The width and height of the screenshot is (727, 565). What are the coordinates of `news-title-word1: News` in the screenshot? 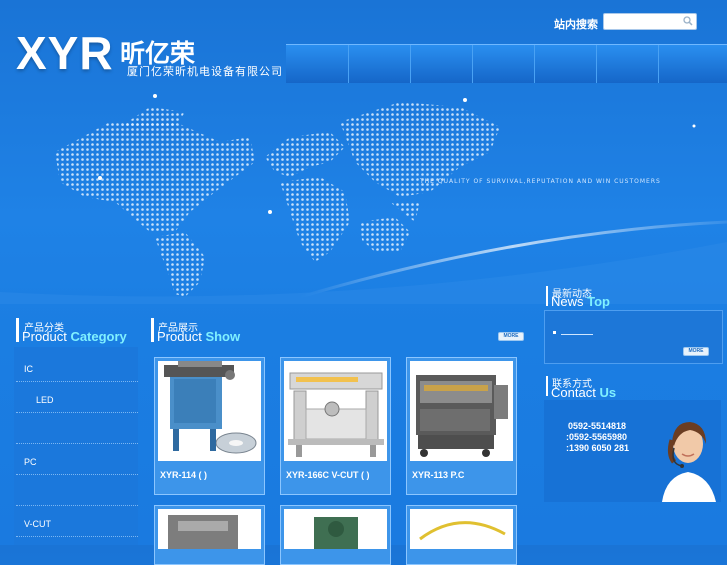 It's located at (567, 301).